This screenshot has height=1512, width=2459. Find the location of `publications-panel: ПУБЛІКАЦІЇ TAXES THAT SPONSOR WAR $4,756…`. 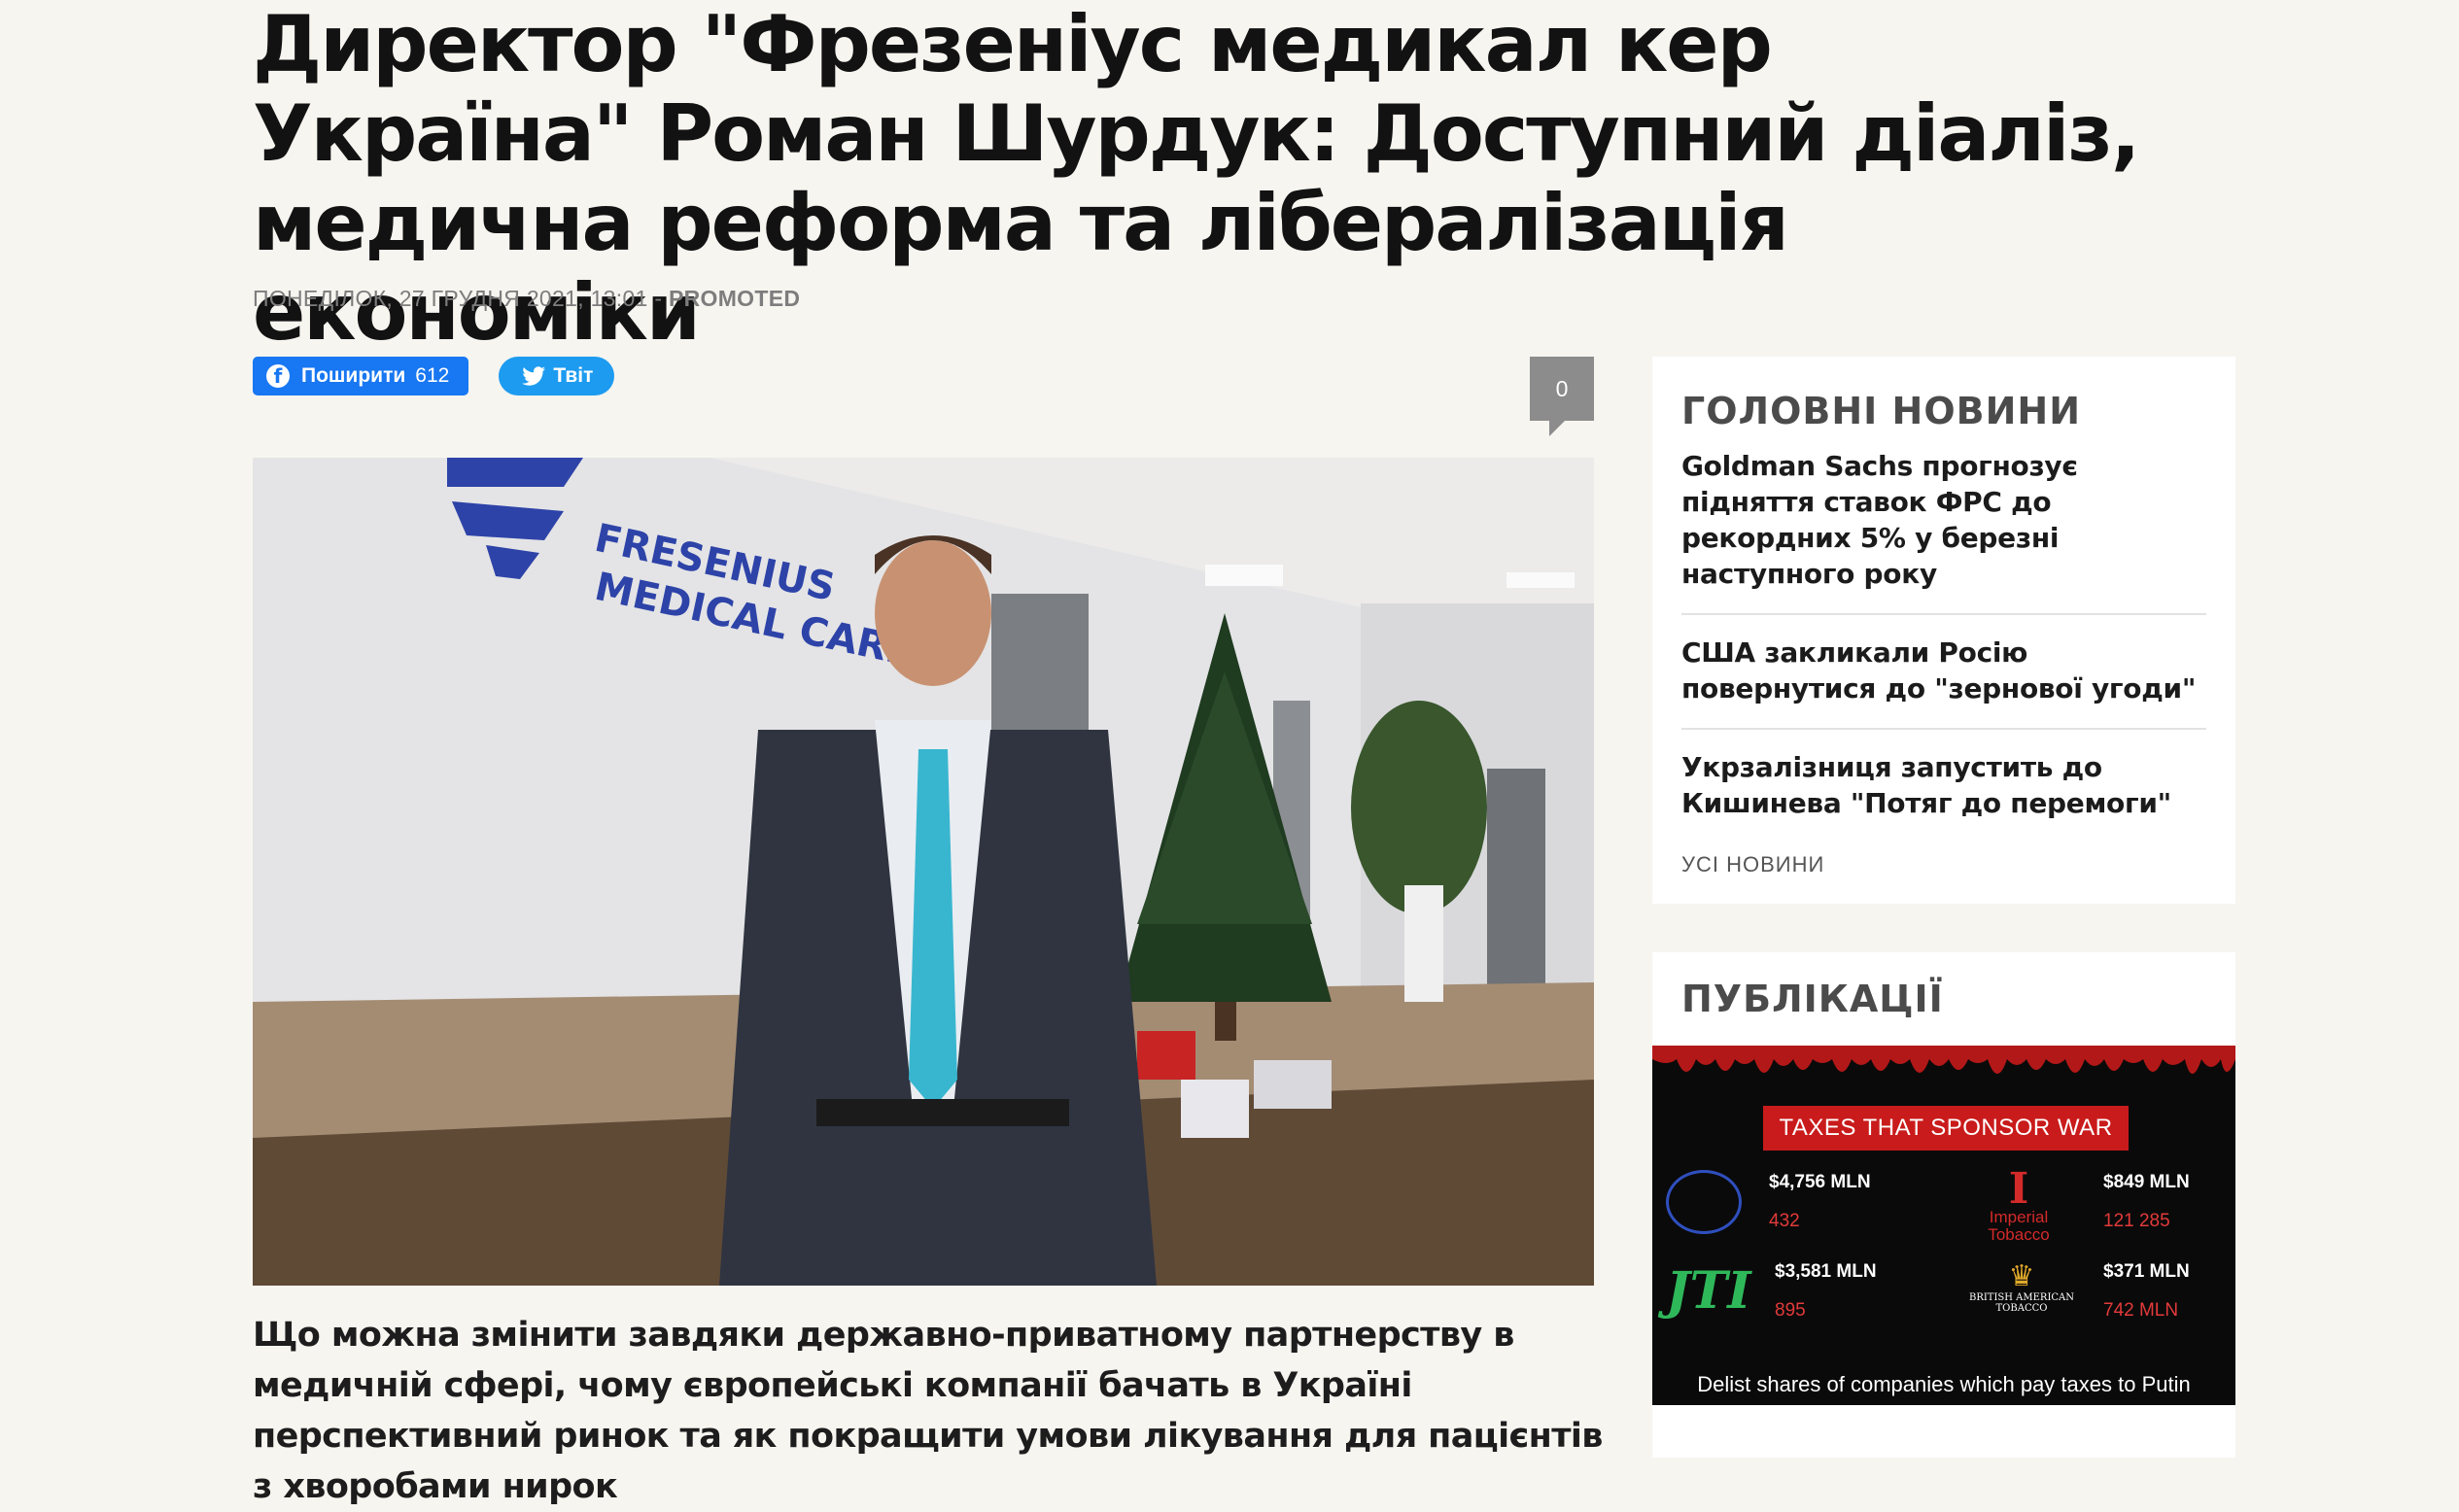

publications-panel: ПУБЛІКАЦІЇ TAXES THAT SPONSOR WAR $4,756… is located at coordinates (1944, 1205).